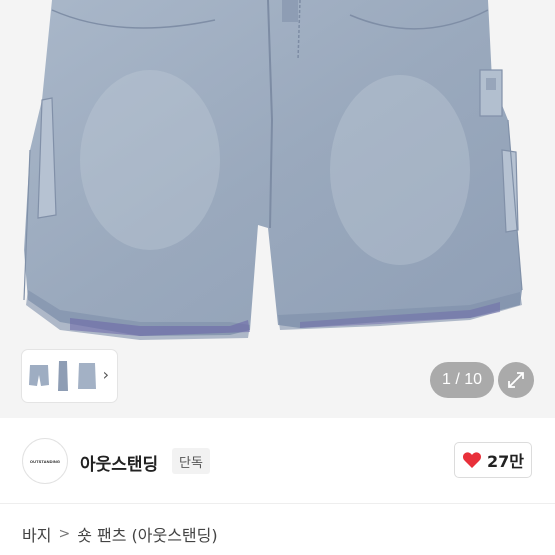 This screenshot has width=555, height=555. What do you see at coordinates (64, 534) in the screenshot?
I see `chevron-right-icon: >` at bounding box center [64, 534].